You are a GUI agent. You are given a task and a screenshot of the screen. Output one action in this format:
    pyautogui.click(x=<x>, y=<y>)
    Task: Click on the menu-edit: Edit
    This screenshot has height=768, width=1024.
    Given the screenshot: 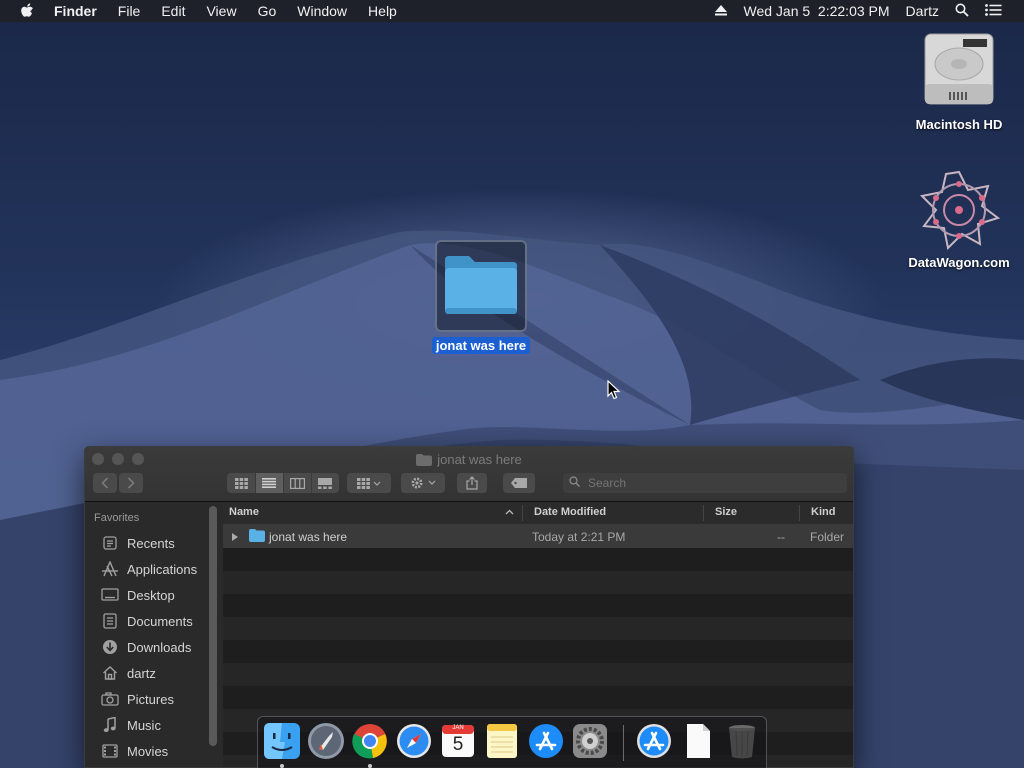 What is the action you would take?
    pyautogui.click(x=173, y=11)
    